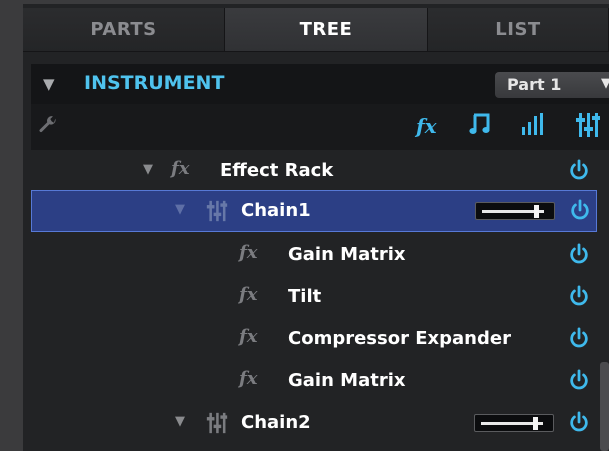 The height and width of the screenshot is (451, 609). Describe the element at coordinates (326, 30) in the screenshot. I see `tab-tree: TREE` at that location.